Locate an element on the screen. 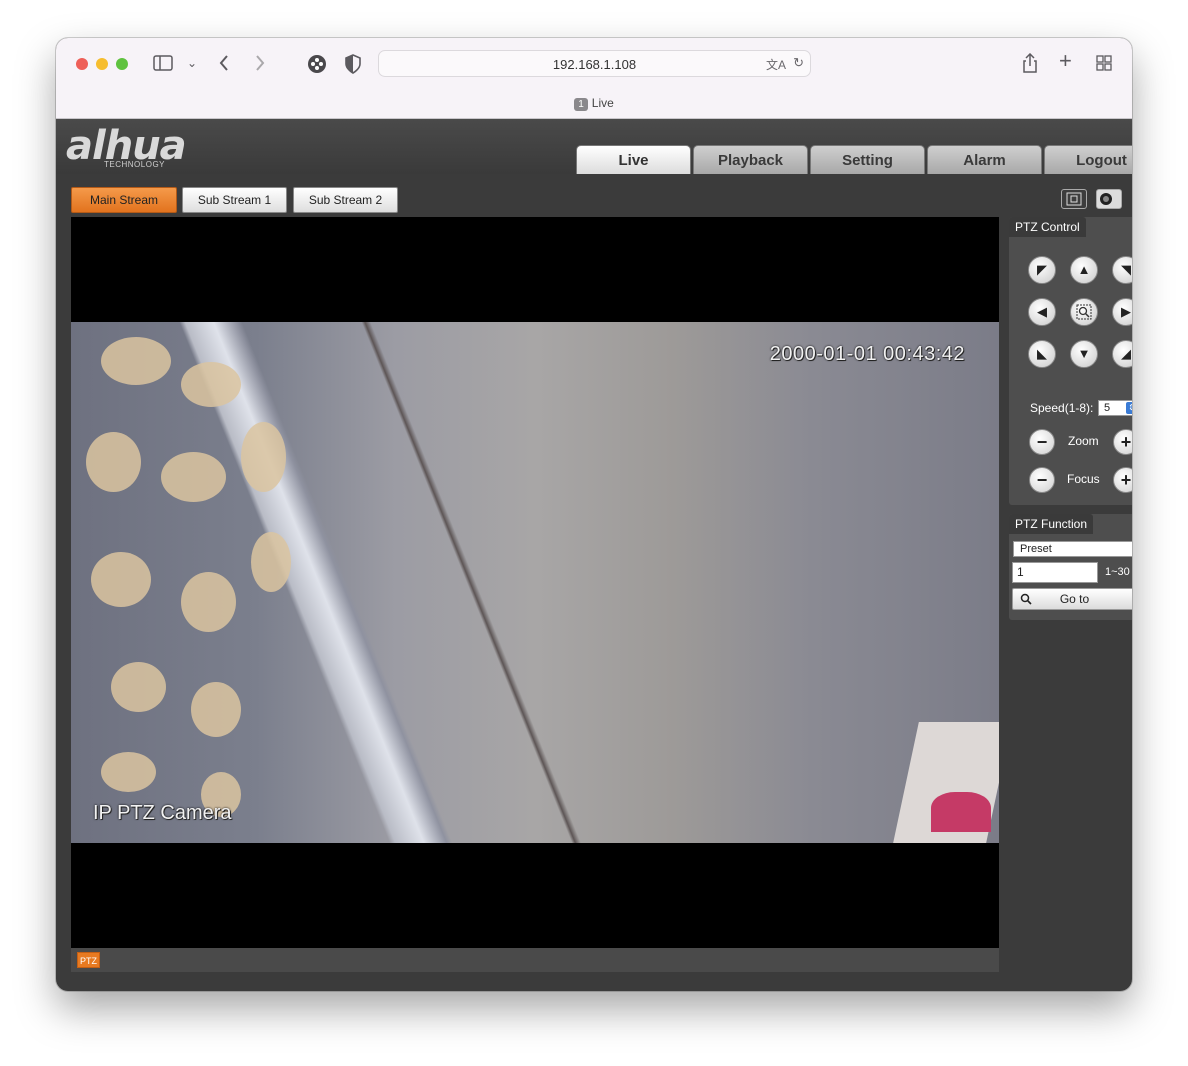  video-footer: PTZ is located at coordinates (535, 960).